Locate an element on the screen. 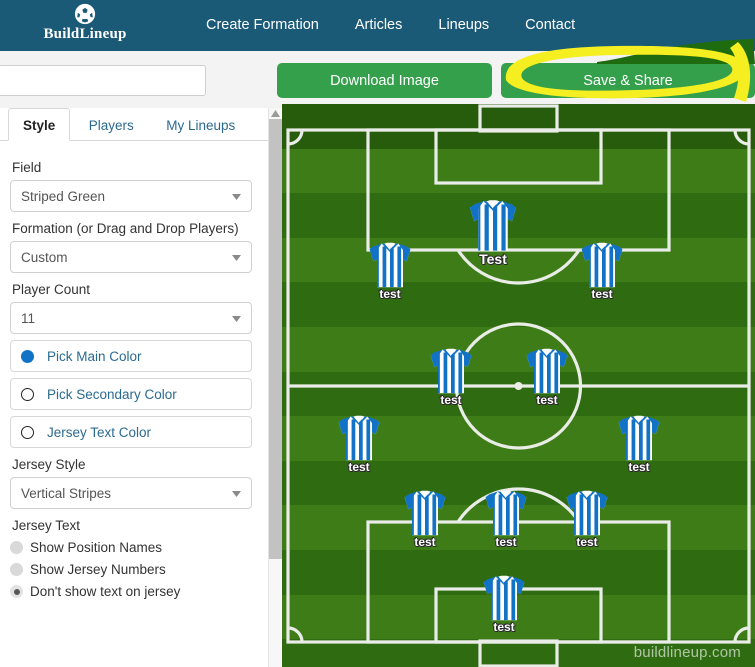 Image resolution: width=755 pixels, height=667 pixels. jersey-text-color-button: Jersey Text Color is located at coordinates (131, 432).